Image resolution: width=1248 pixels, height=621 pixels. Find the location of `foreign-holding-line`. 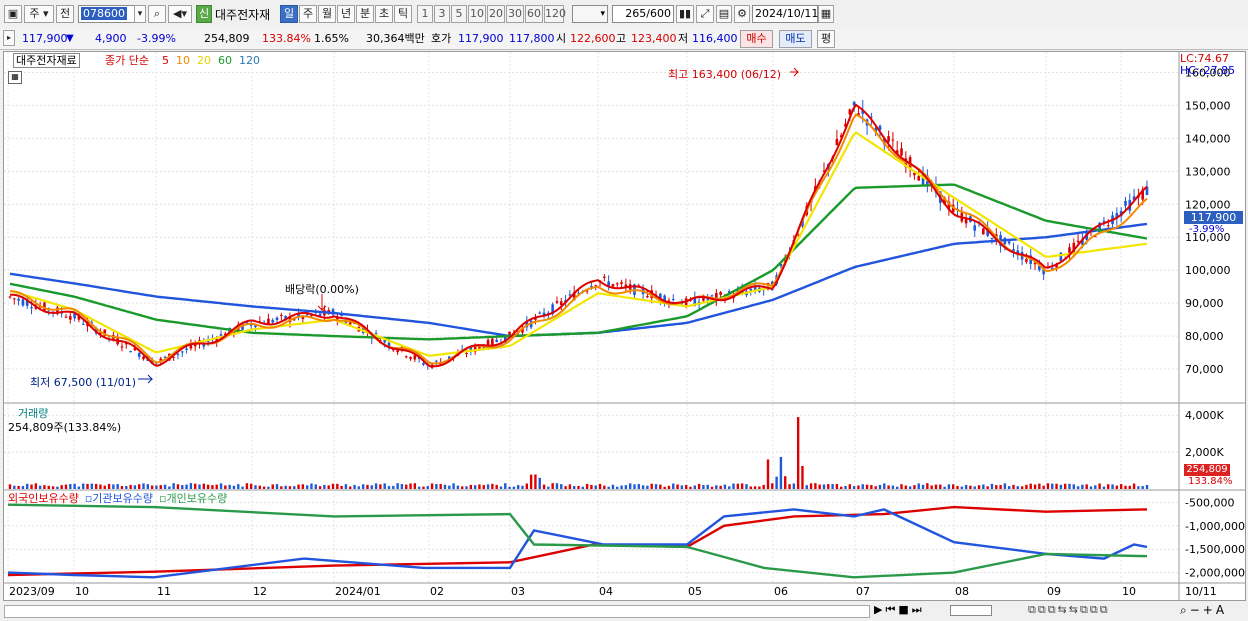

foreign-holding-line is located at coordinates (577, 541).